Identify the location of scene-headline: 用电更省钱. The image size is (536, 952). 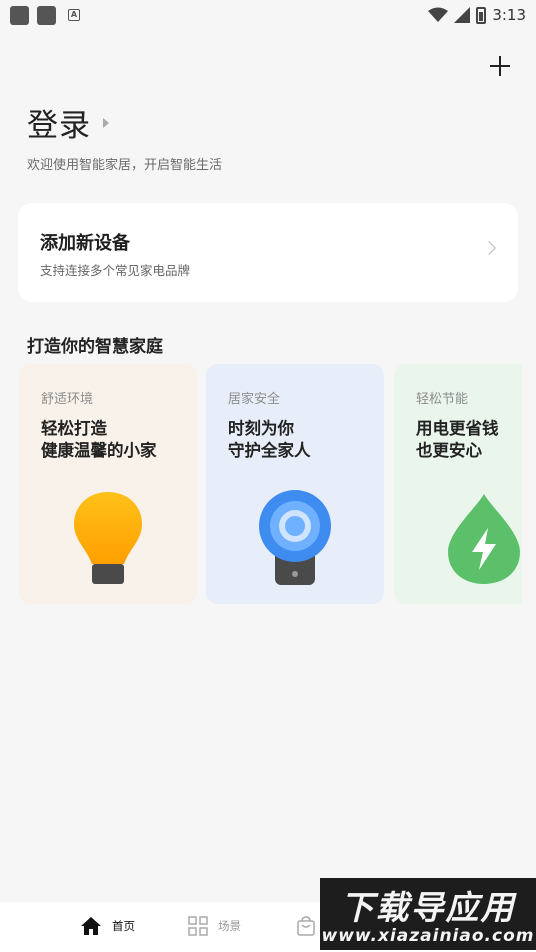
(457, 428).